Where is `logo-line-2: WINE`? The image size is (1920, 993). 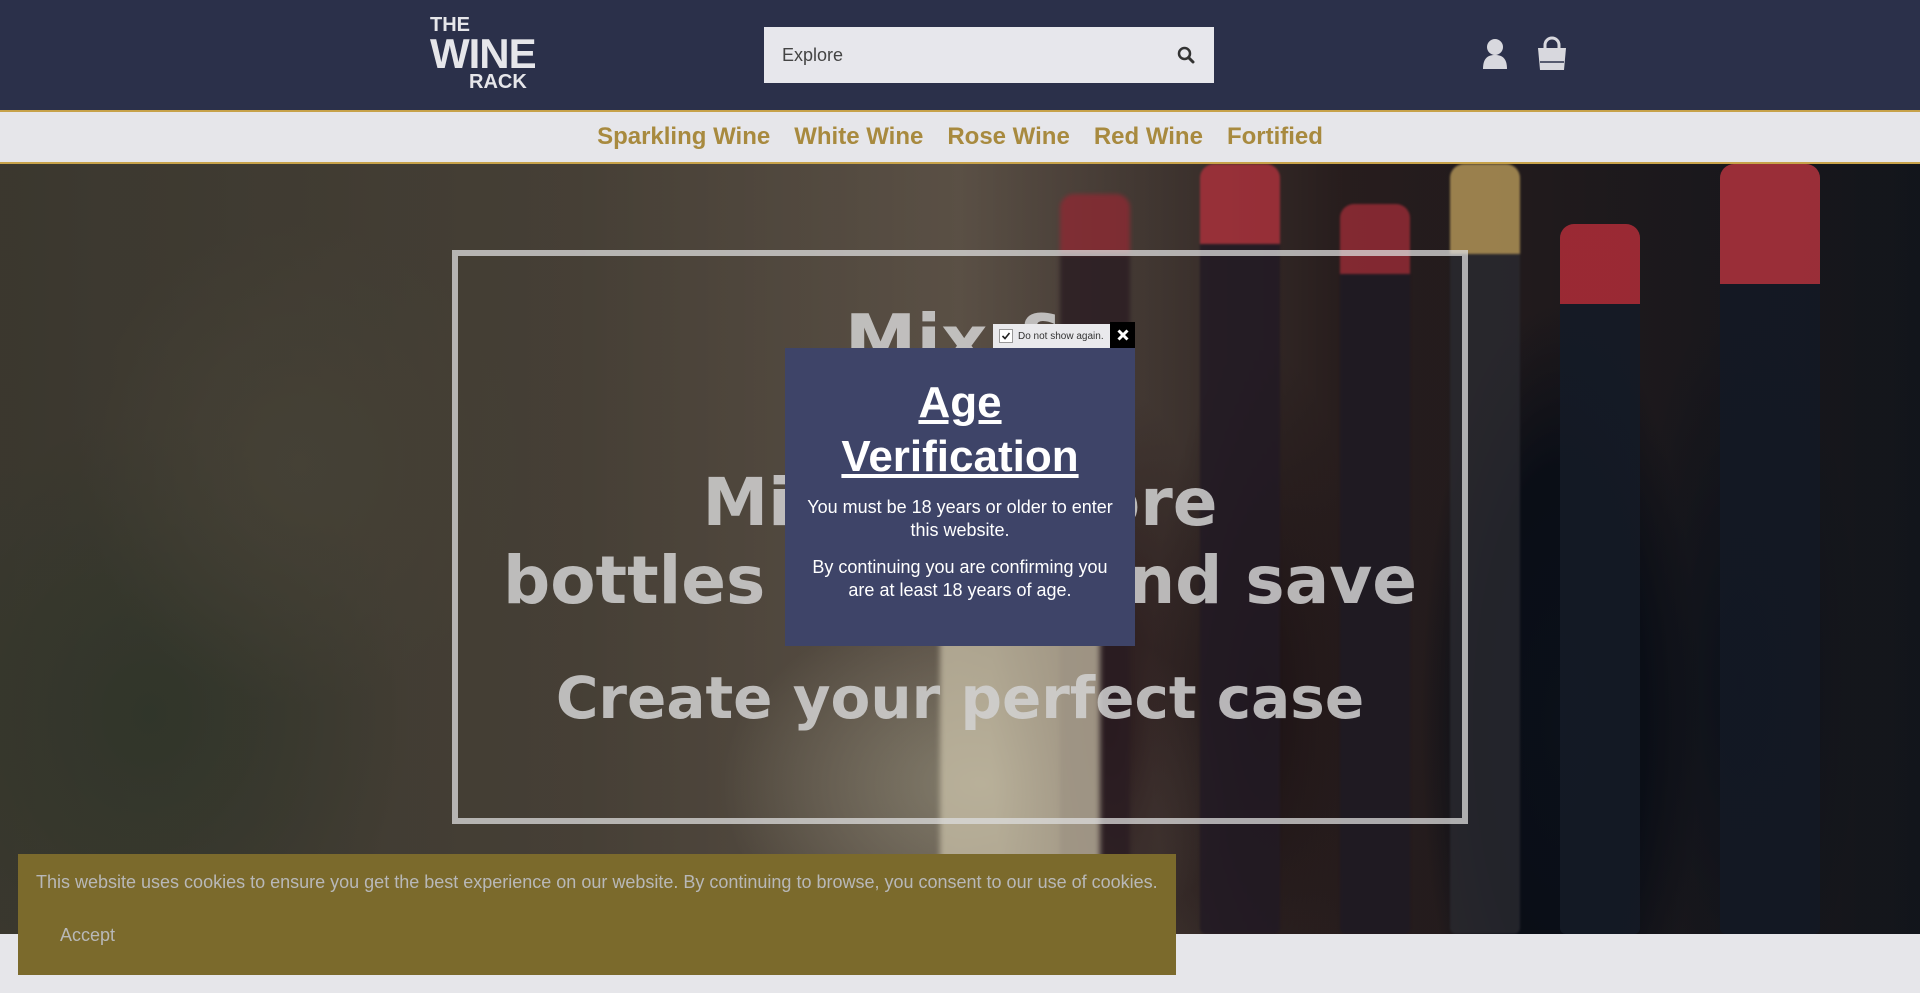 logo-line-2: WINE is located at coordinates (483, 53).